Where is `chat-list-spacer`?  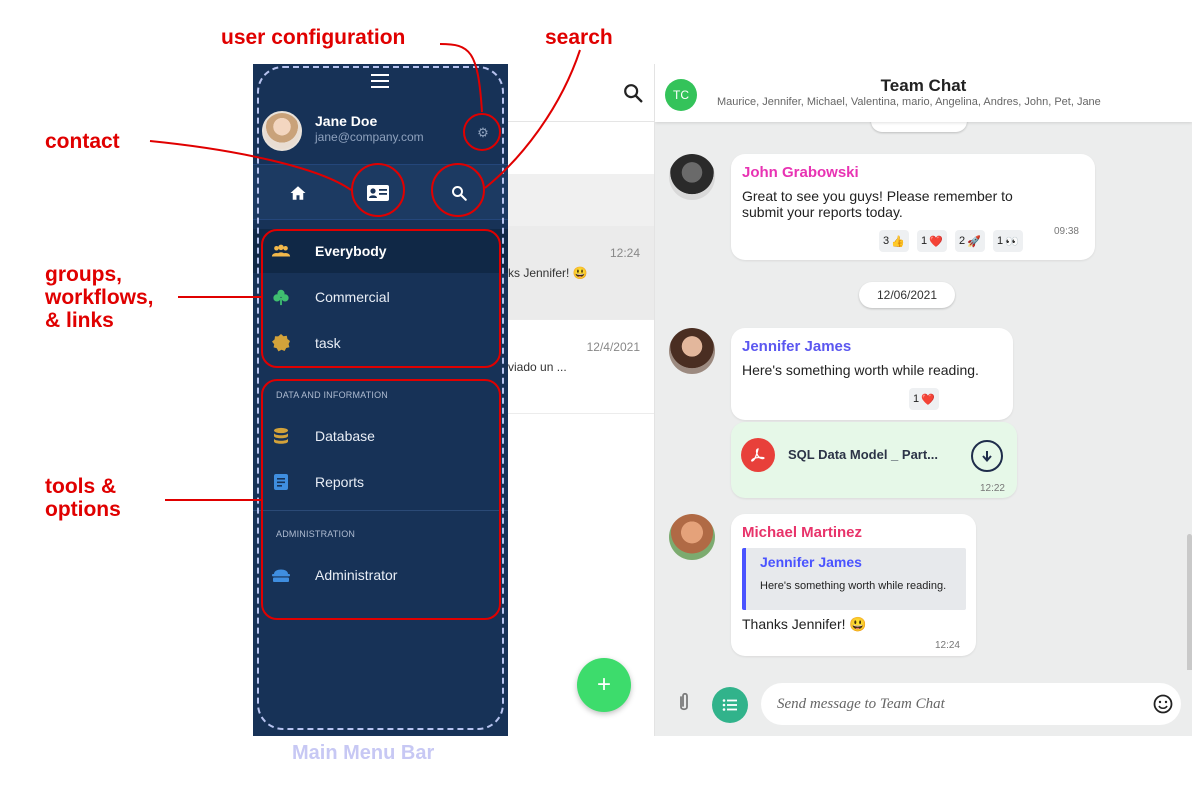
chat-list-spacer is located at coordinates (581, 148).